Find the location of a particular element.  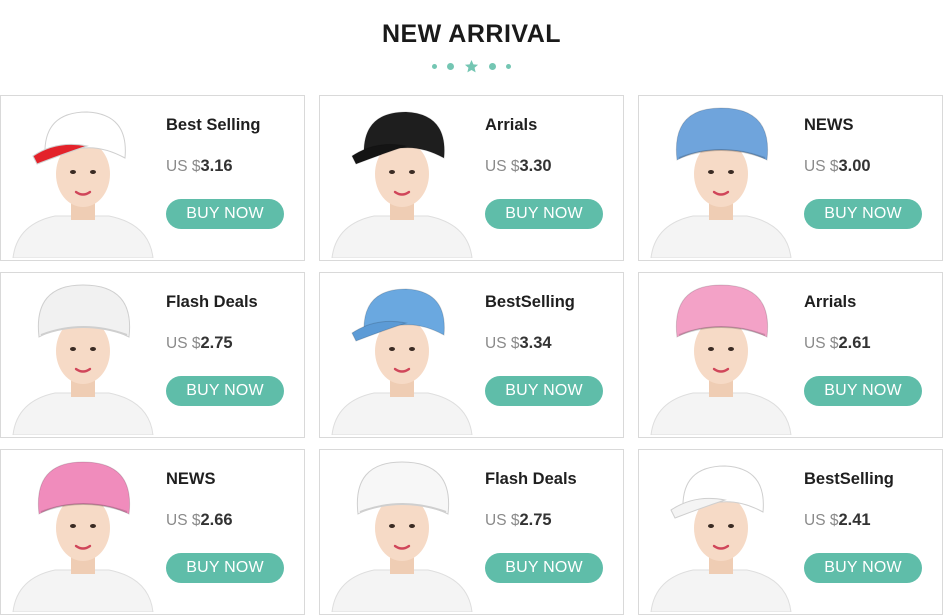

price-amount: 3.30 is located at coordinates (535, 166).